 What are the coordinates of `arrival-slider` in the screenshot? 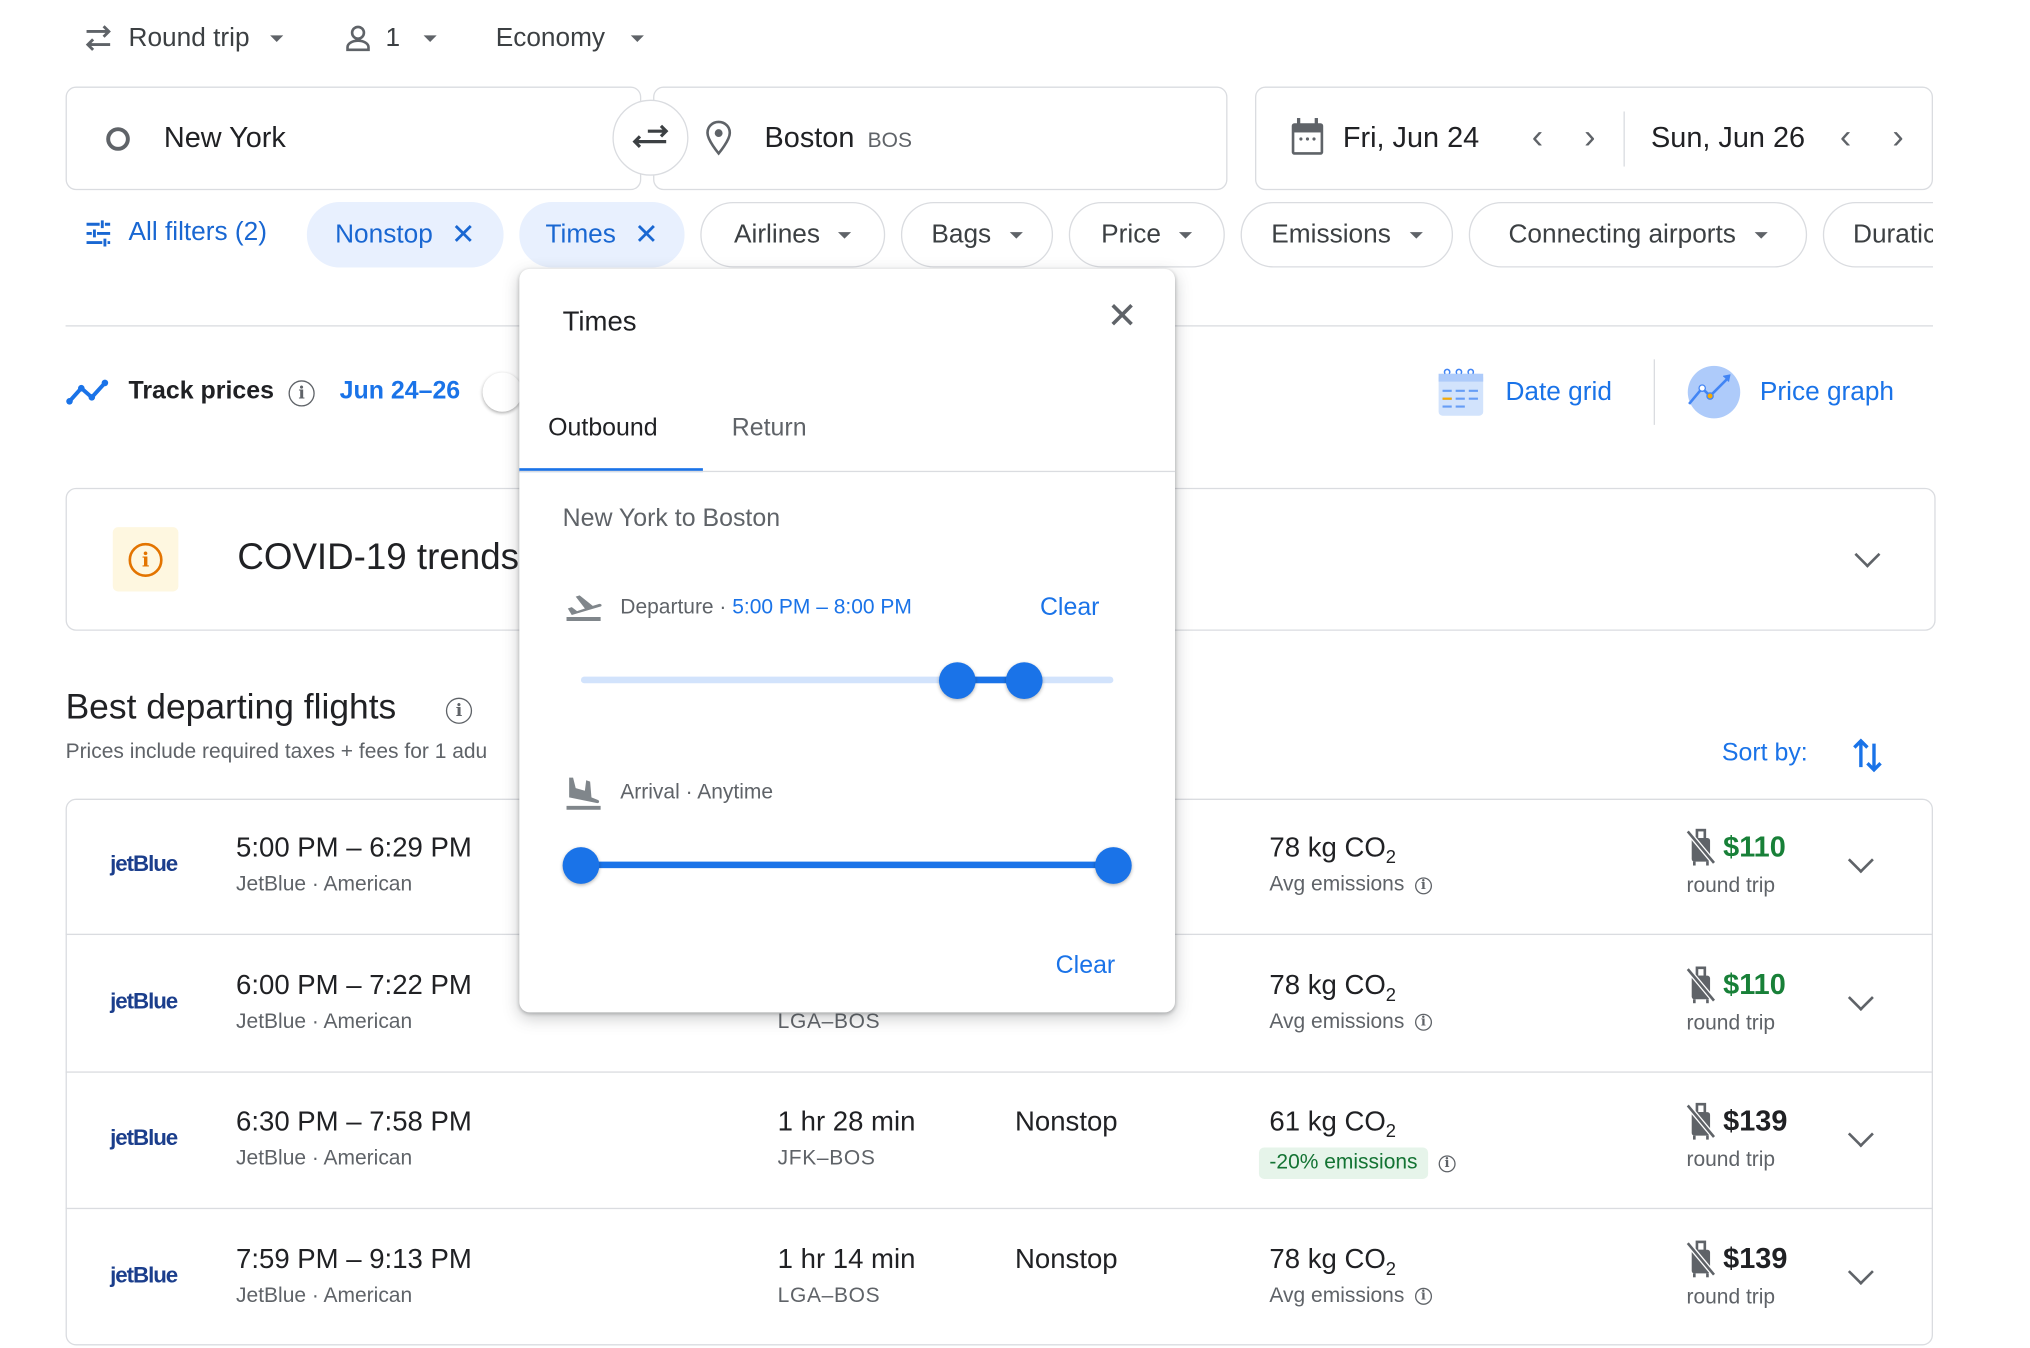 It's located at (847, 865).